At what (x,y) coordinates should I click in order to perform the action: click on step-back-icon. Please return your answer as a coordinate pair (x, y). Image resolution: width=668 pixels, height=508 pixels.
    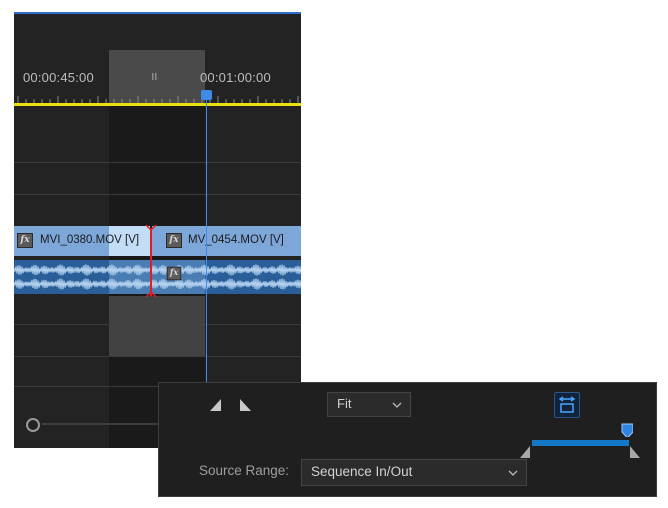
    Looking at the image, I should click on (216, 405).